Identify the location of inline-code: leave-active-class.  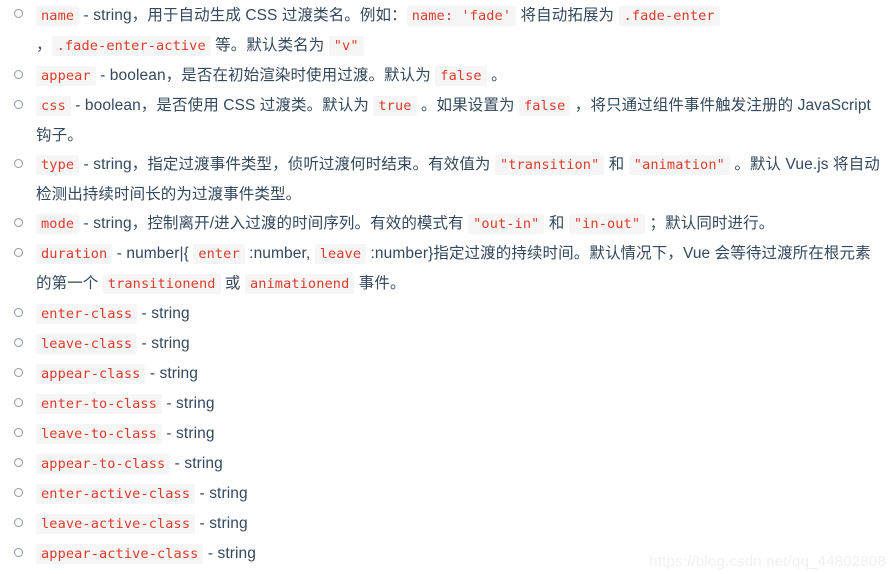
(116, 524).